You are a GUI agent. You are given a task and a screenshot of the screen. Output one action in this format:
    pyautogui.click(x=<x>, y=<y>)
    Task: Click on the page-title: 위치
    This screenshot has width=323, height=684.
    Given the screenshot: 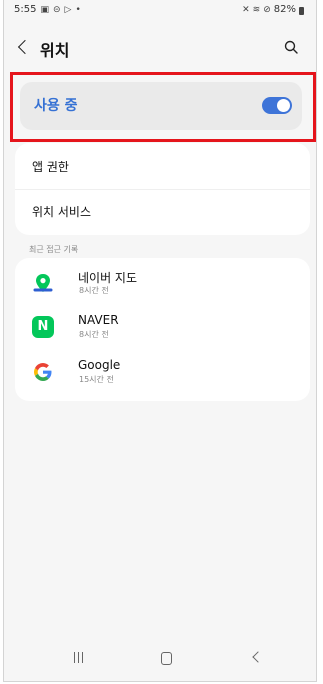 What is the action you would take?
    pyautogui.click(x=55, y=50)
    